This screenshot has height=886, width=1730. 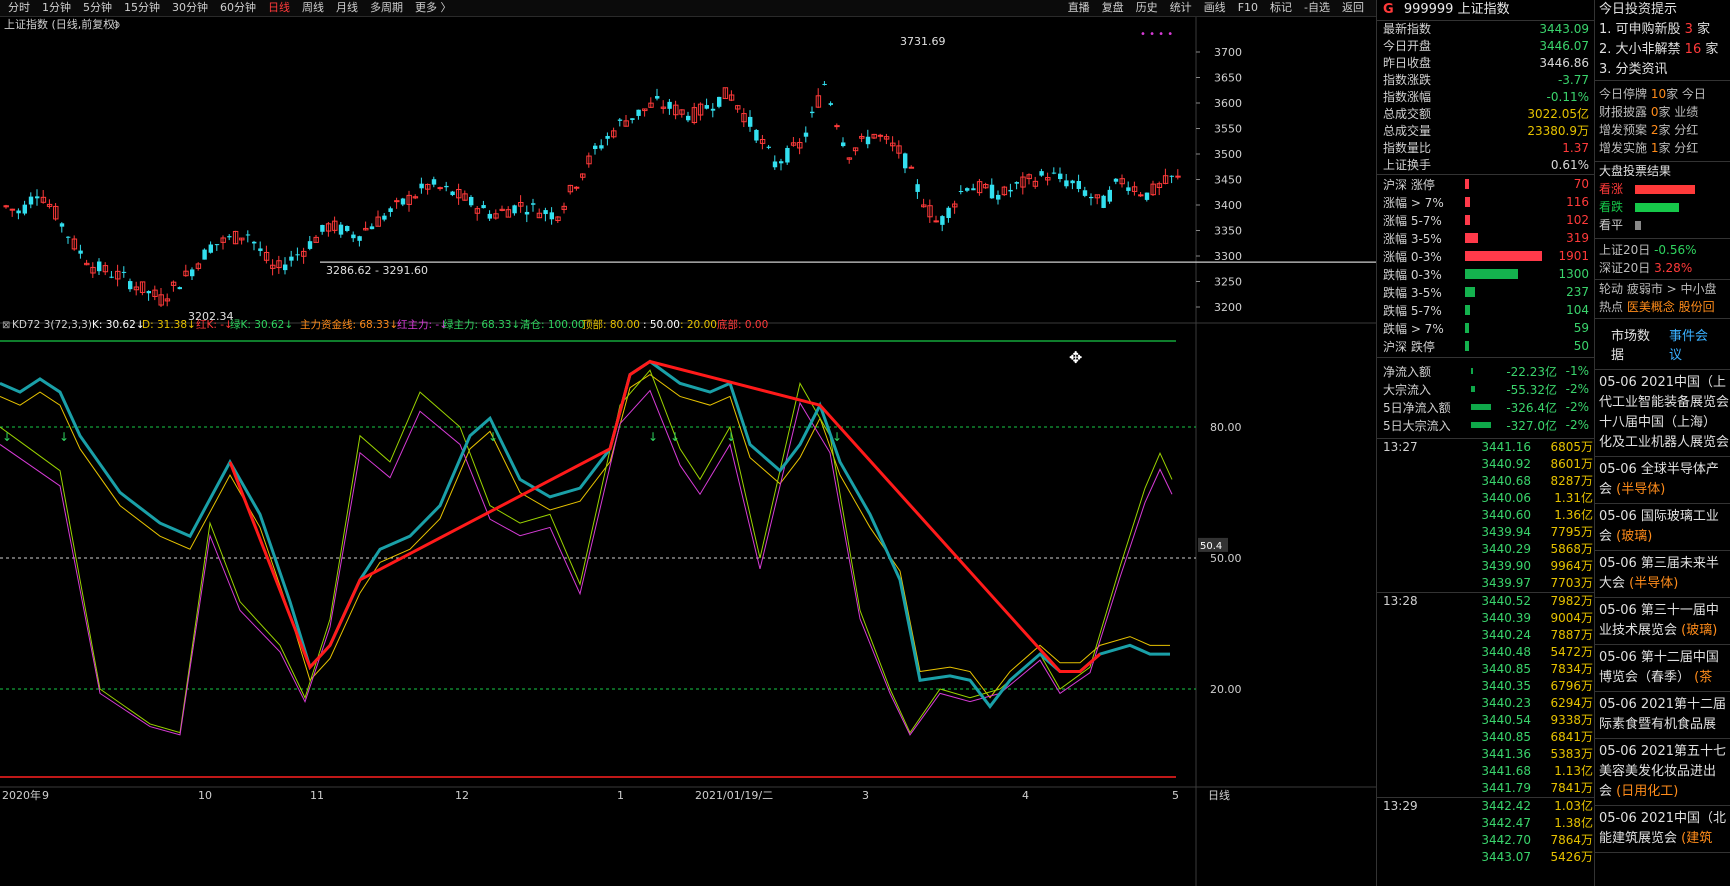 What do you see at coordinates (1571, 447) in the screenshot?
I see `tick-volume: 6805万` at bounding box center [1571, 447].